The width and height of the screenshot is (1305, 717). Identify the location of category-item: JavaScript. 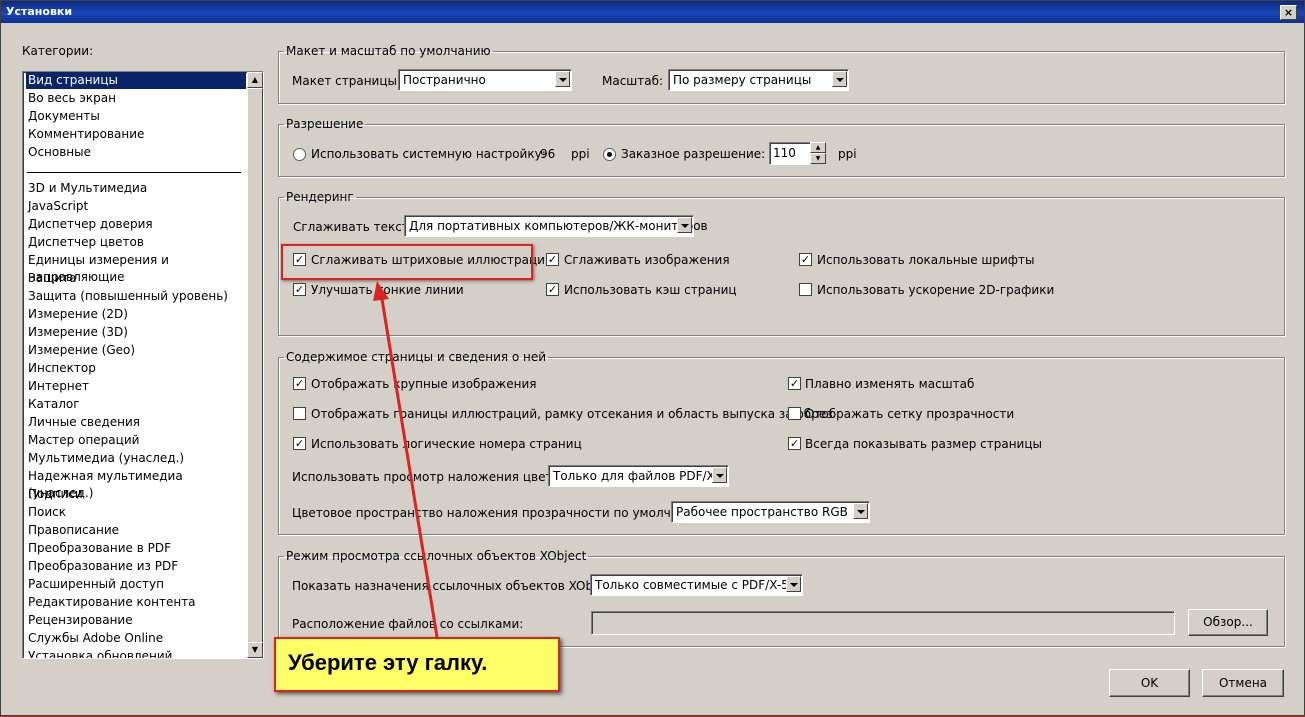
(136, 206).